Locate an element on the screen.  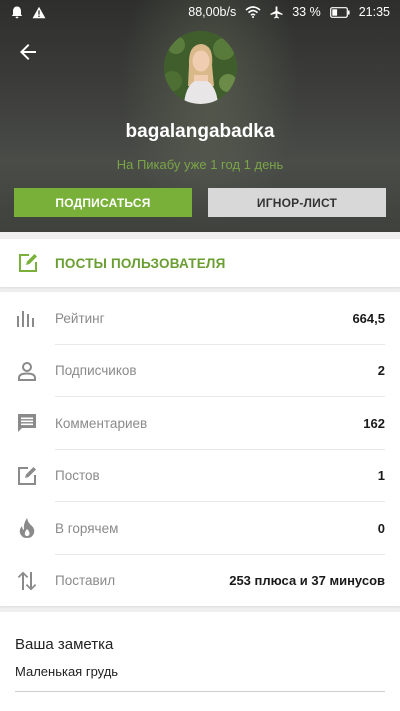
stat-value: 2 is located at coordinates (381, 371).